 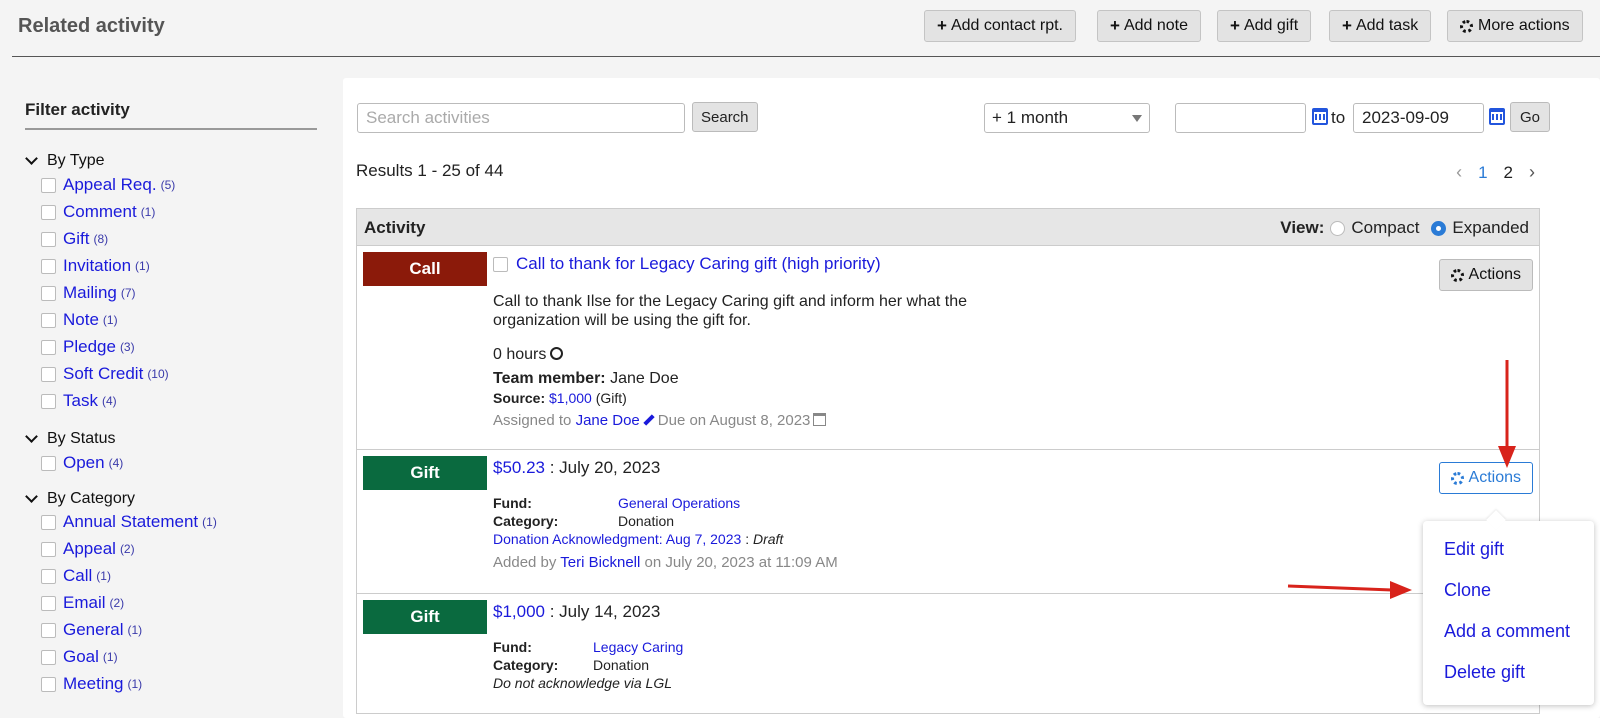 I want to click on activity-table-header: Activity View: Compact Expanded, so click(x=948, y=227).